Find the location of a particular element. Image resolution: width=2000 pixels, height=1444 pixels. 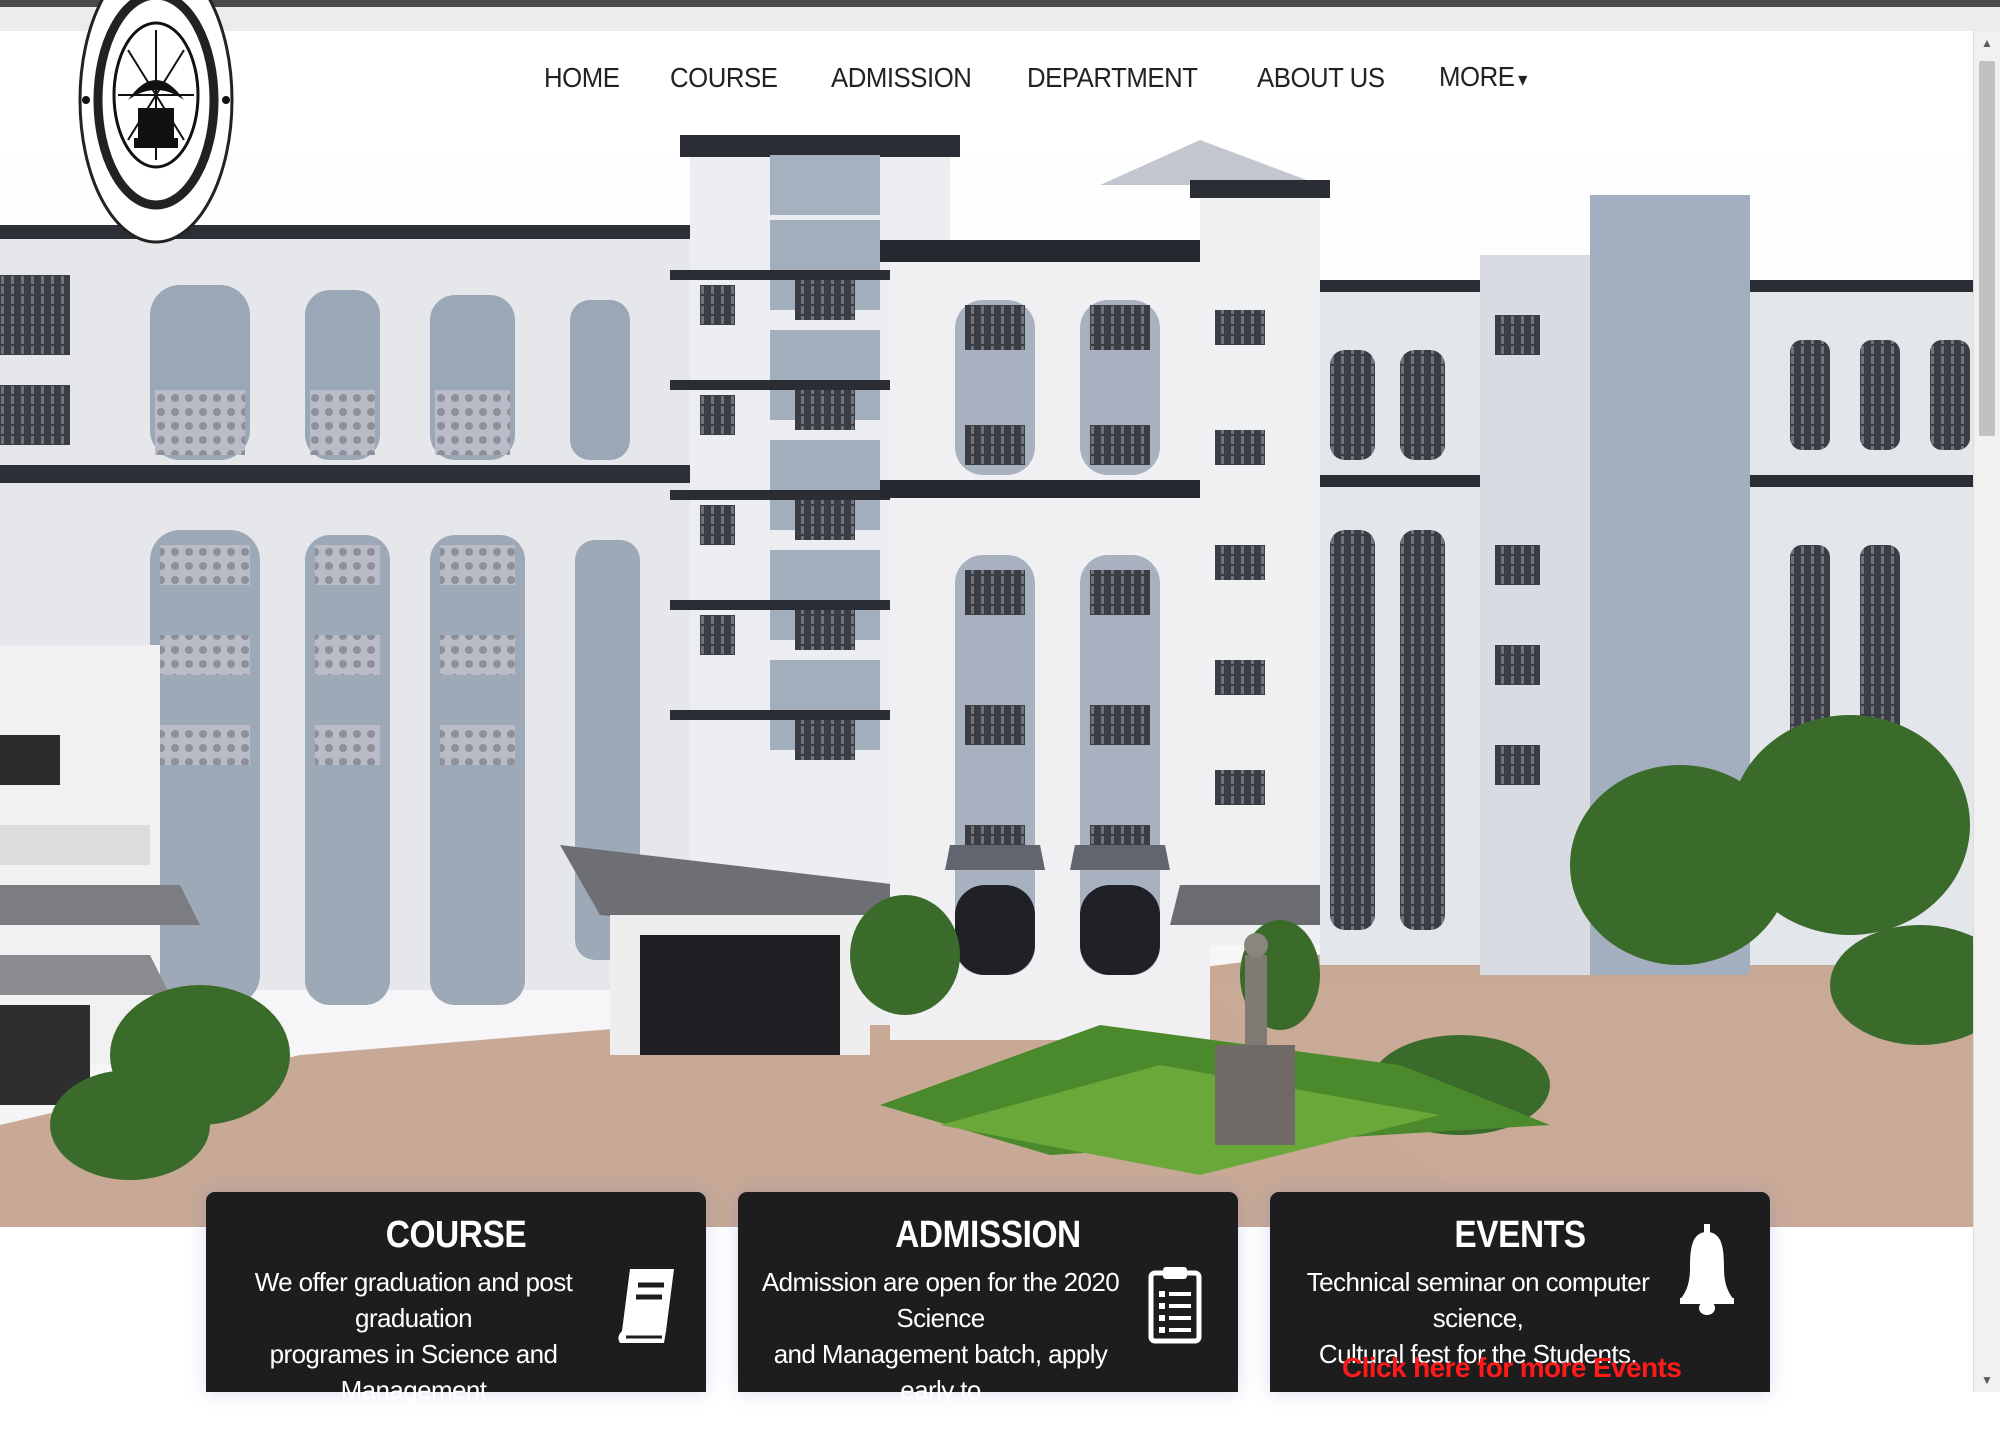

admission-card-line: and Management batch, apply early to is located at coordinates (940, 1372).